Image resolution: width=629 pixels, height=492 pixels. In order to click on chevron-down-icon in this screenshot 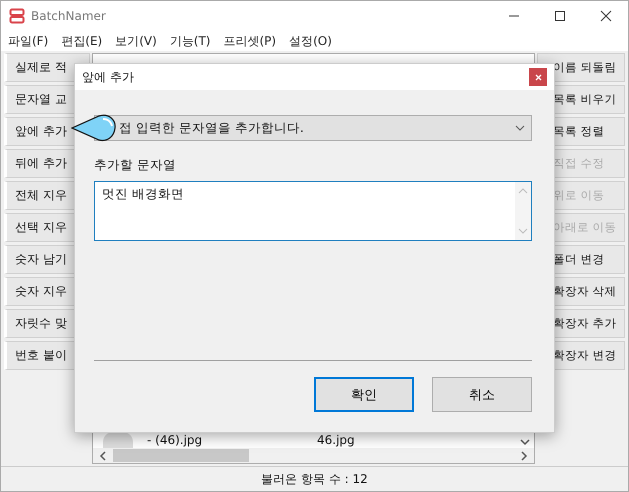, I will do `click(520, 128)`.